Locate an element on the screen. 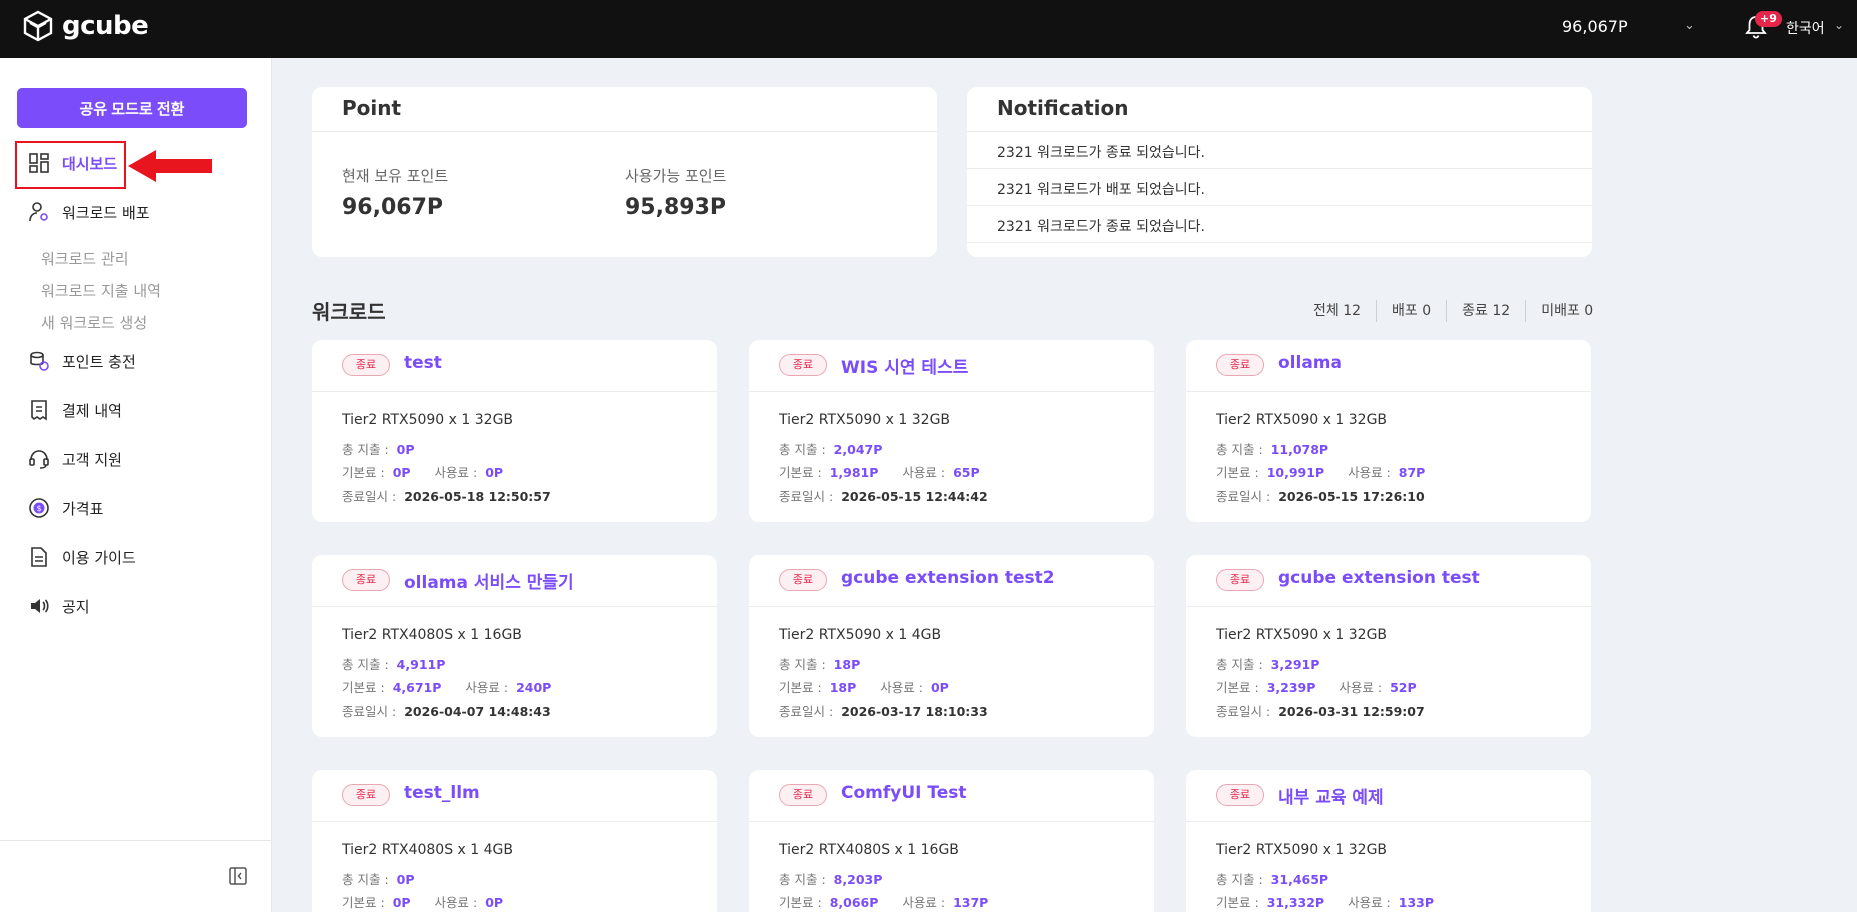 The height and width of the screenshot is (912, 1857). base-value: 31,332P is located at coordinates (1295, 902).